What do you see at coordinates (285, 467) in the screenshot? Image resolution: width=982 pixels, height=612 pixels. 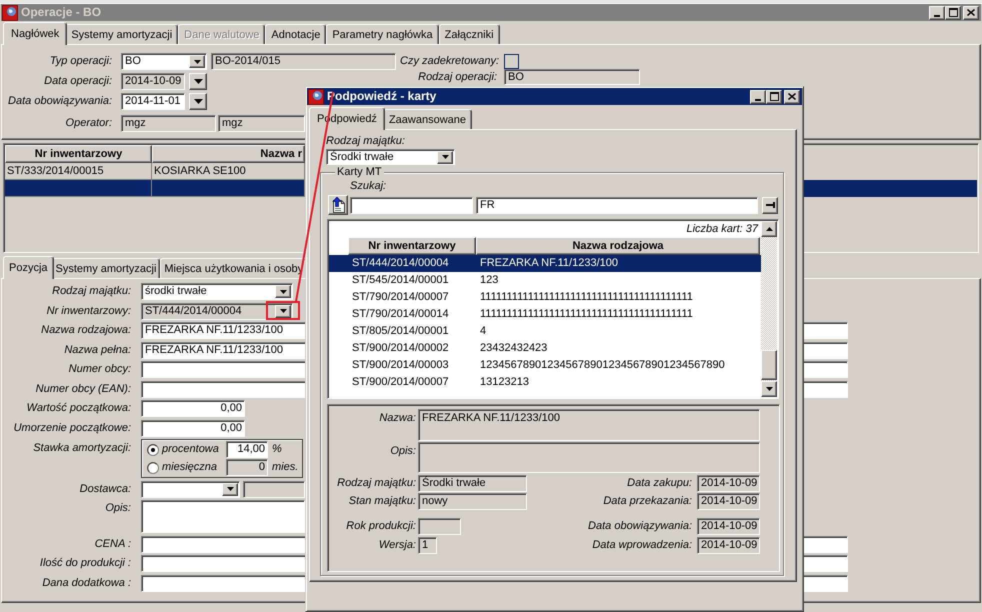 I see `unit-label: mies.` at bounding box center [285, 467].